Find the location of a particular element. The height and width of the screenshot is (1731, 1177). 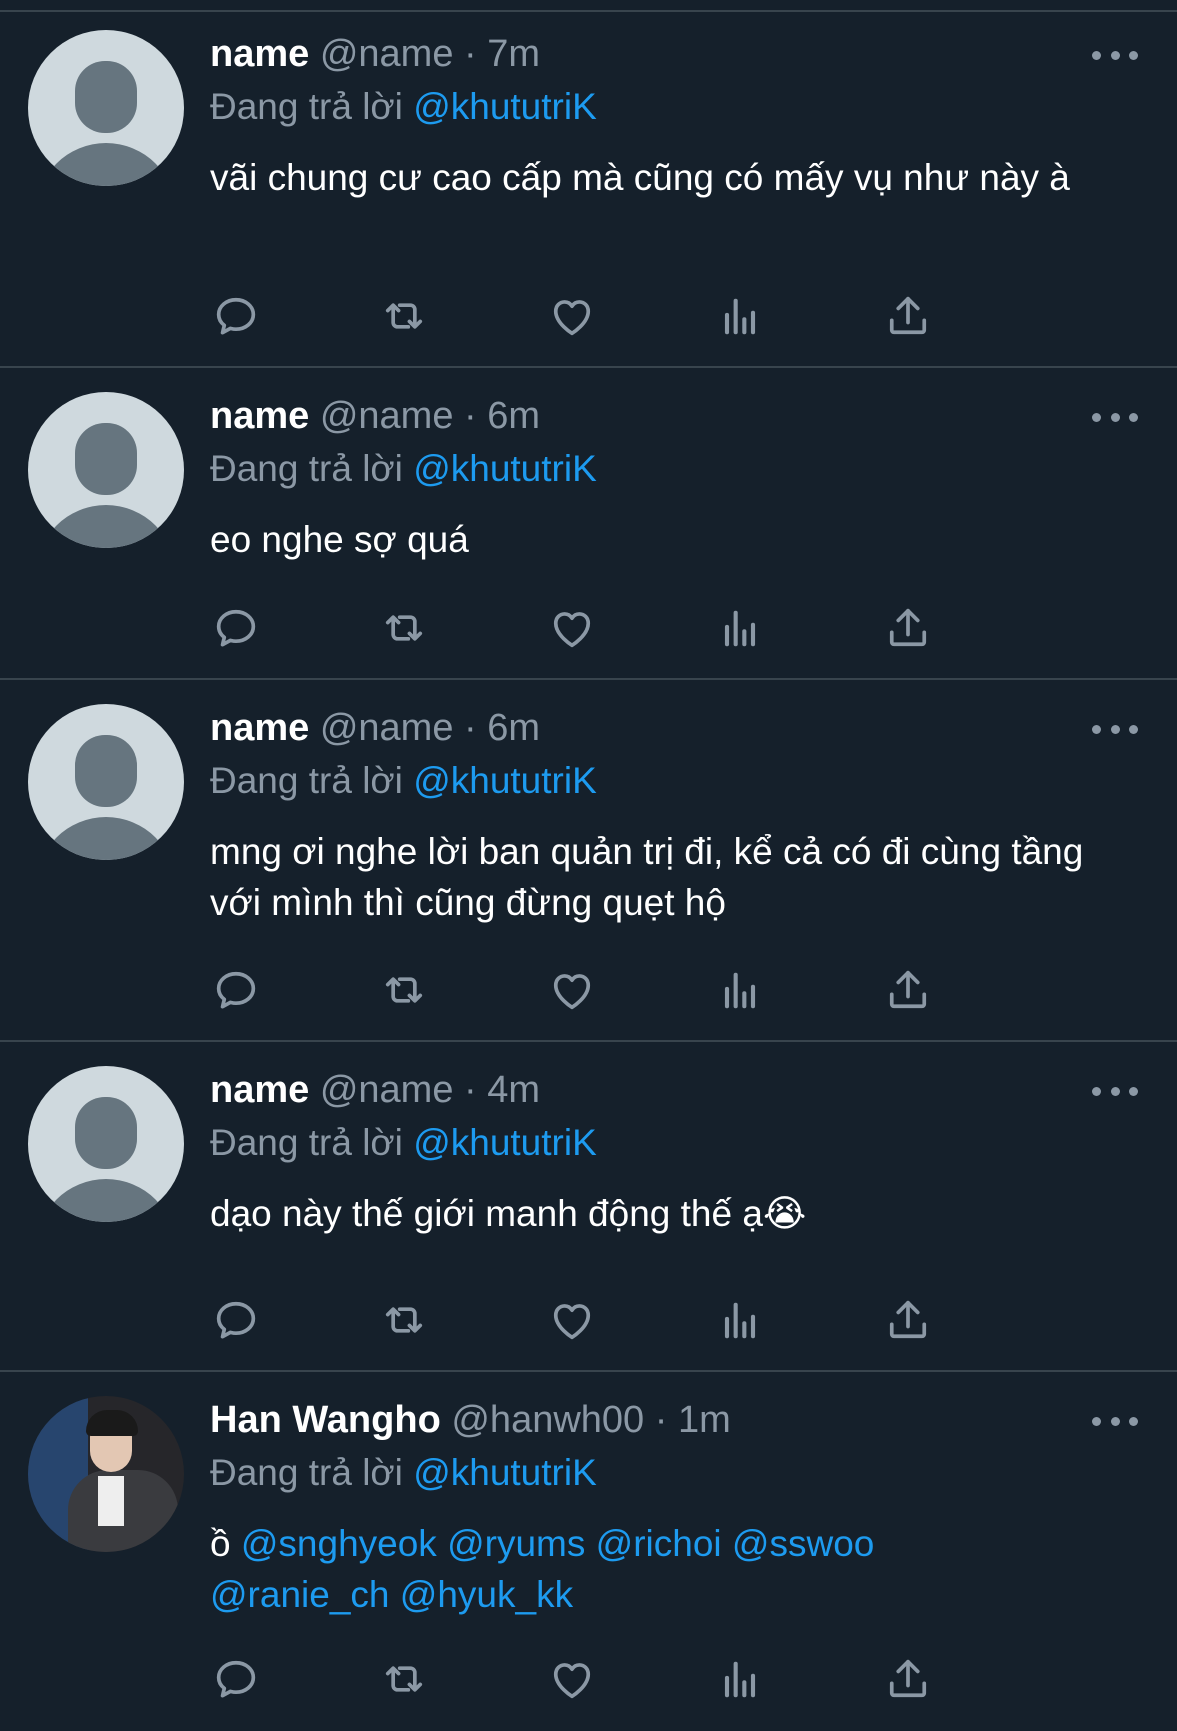

timestamp: 1m is located at coordinates (704, 1420).